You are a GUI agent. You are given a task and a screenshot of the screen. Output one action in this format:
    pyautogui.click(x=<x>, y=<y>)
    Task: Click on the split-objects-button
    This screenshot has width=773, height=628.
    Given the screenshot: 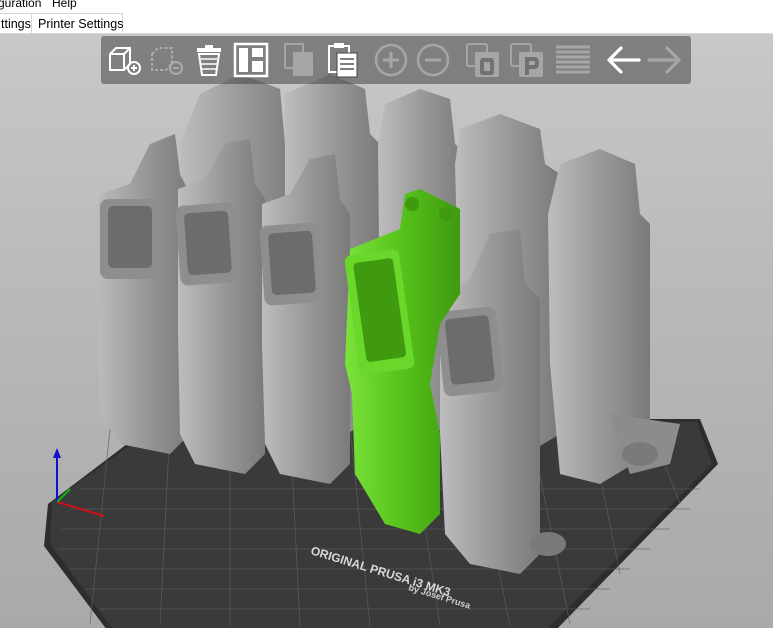 What is the action you would take?
    pyautogui.click(x=483, y=60)
    